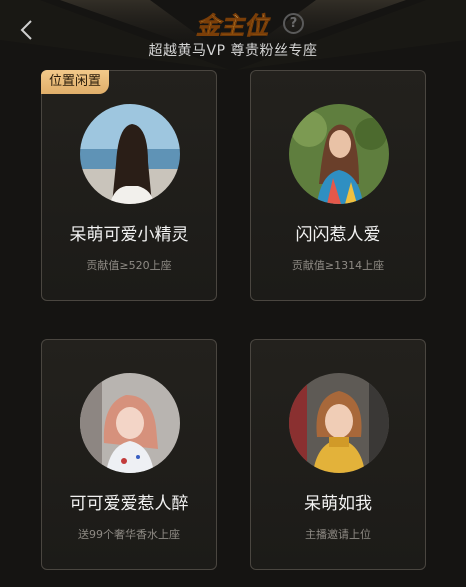 Image resolution: width=466 pixels, height=587 pixels. I want to click on seat-name: 可可爱爱惹人醉, so click(129, 504).